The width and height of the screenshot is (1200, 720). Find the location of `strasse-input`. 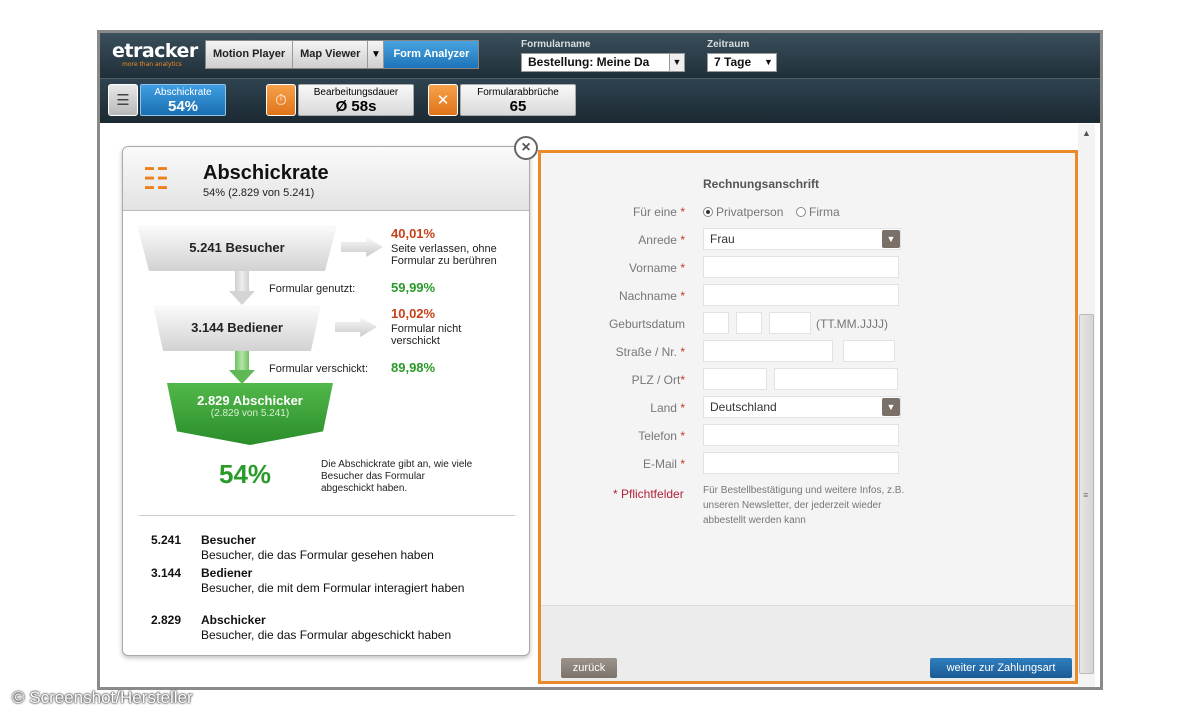

strasse-input is located at coordinates (768, 351).